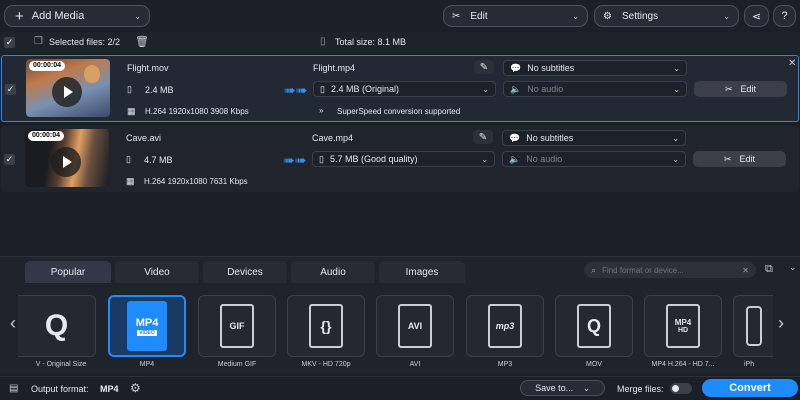  What do you see at coordinates (479, 16) in the screenshot?
I see `edit-label: Edit` at bounding box center [479, 16].